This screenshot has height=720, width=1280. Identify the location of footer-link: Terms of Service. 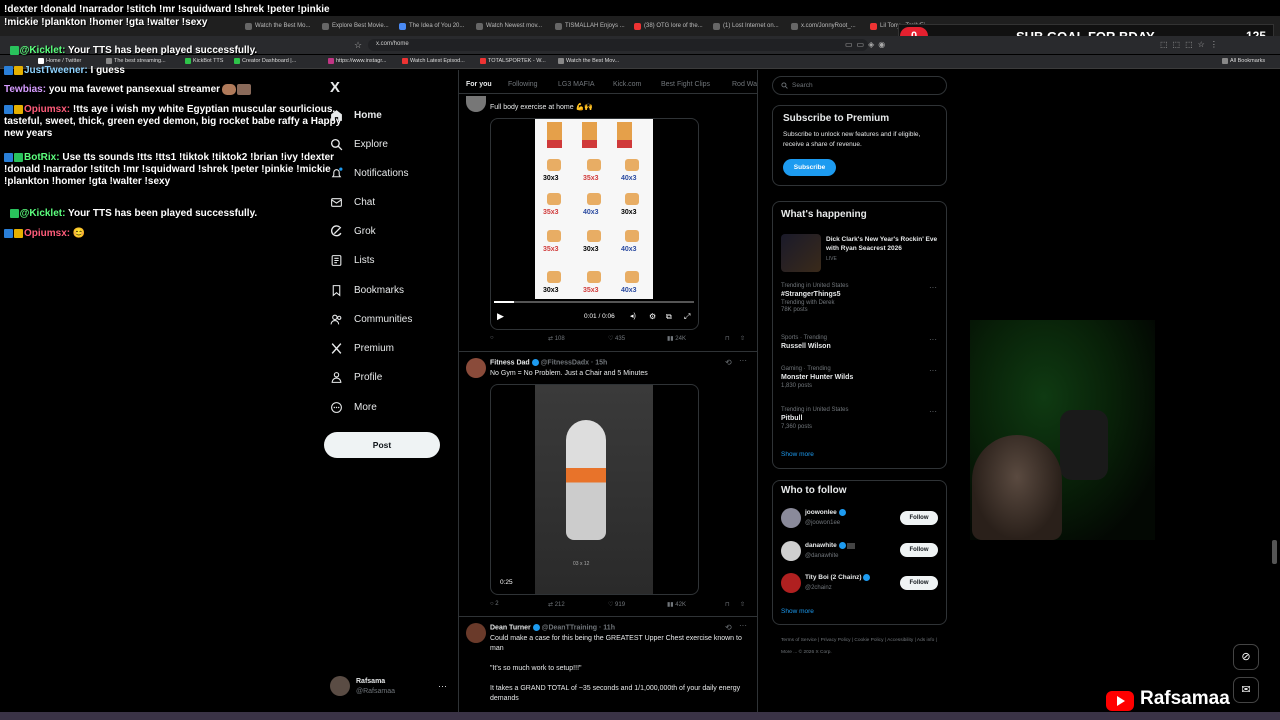
(799, 640).